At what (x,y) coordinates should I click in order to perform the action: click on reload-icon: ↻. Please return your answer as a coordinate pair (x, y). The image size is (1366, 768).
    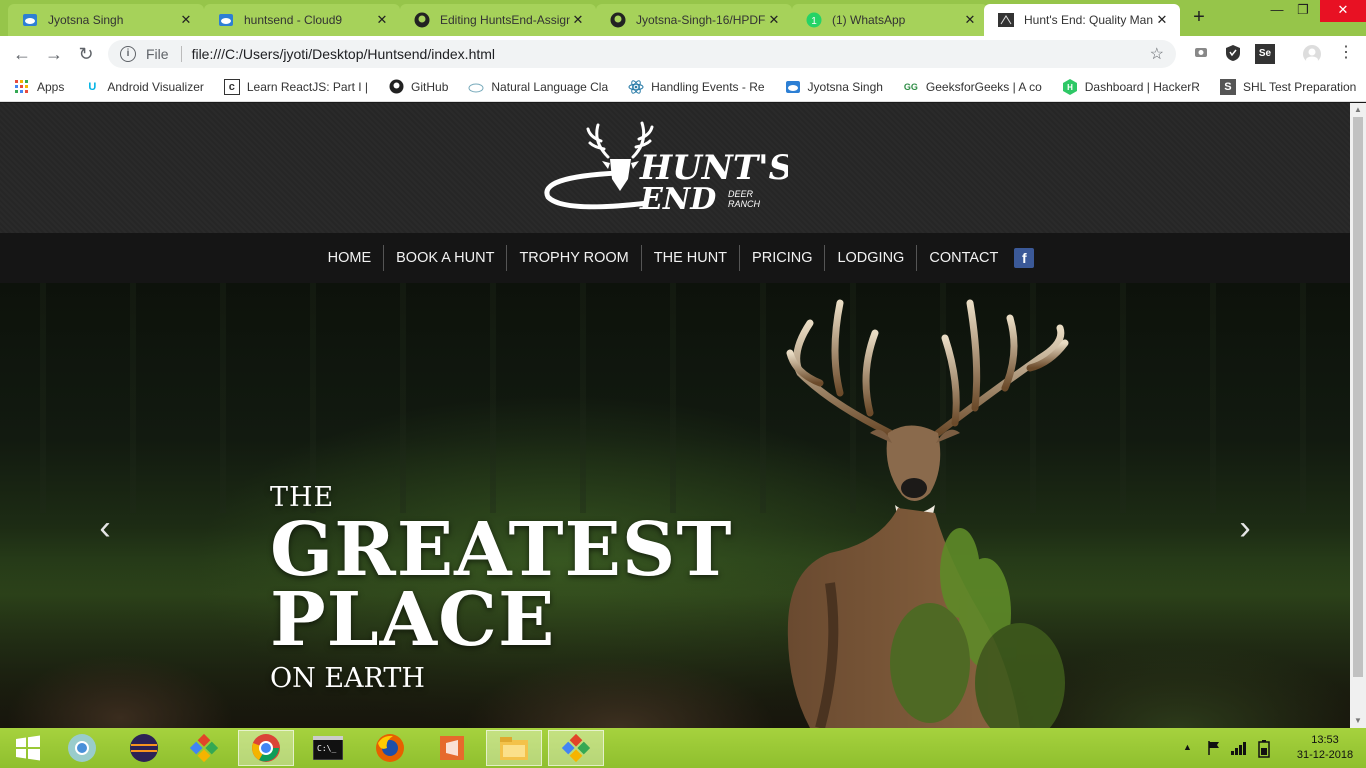
    Looking at the image, I should click on (86, 54).